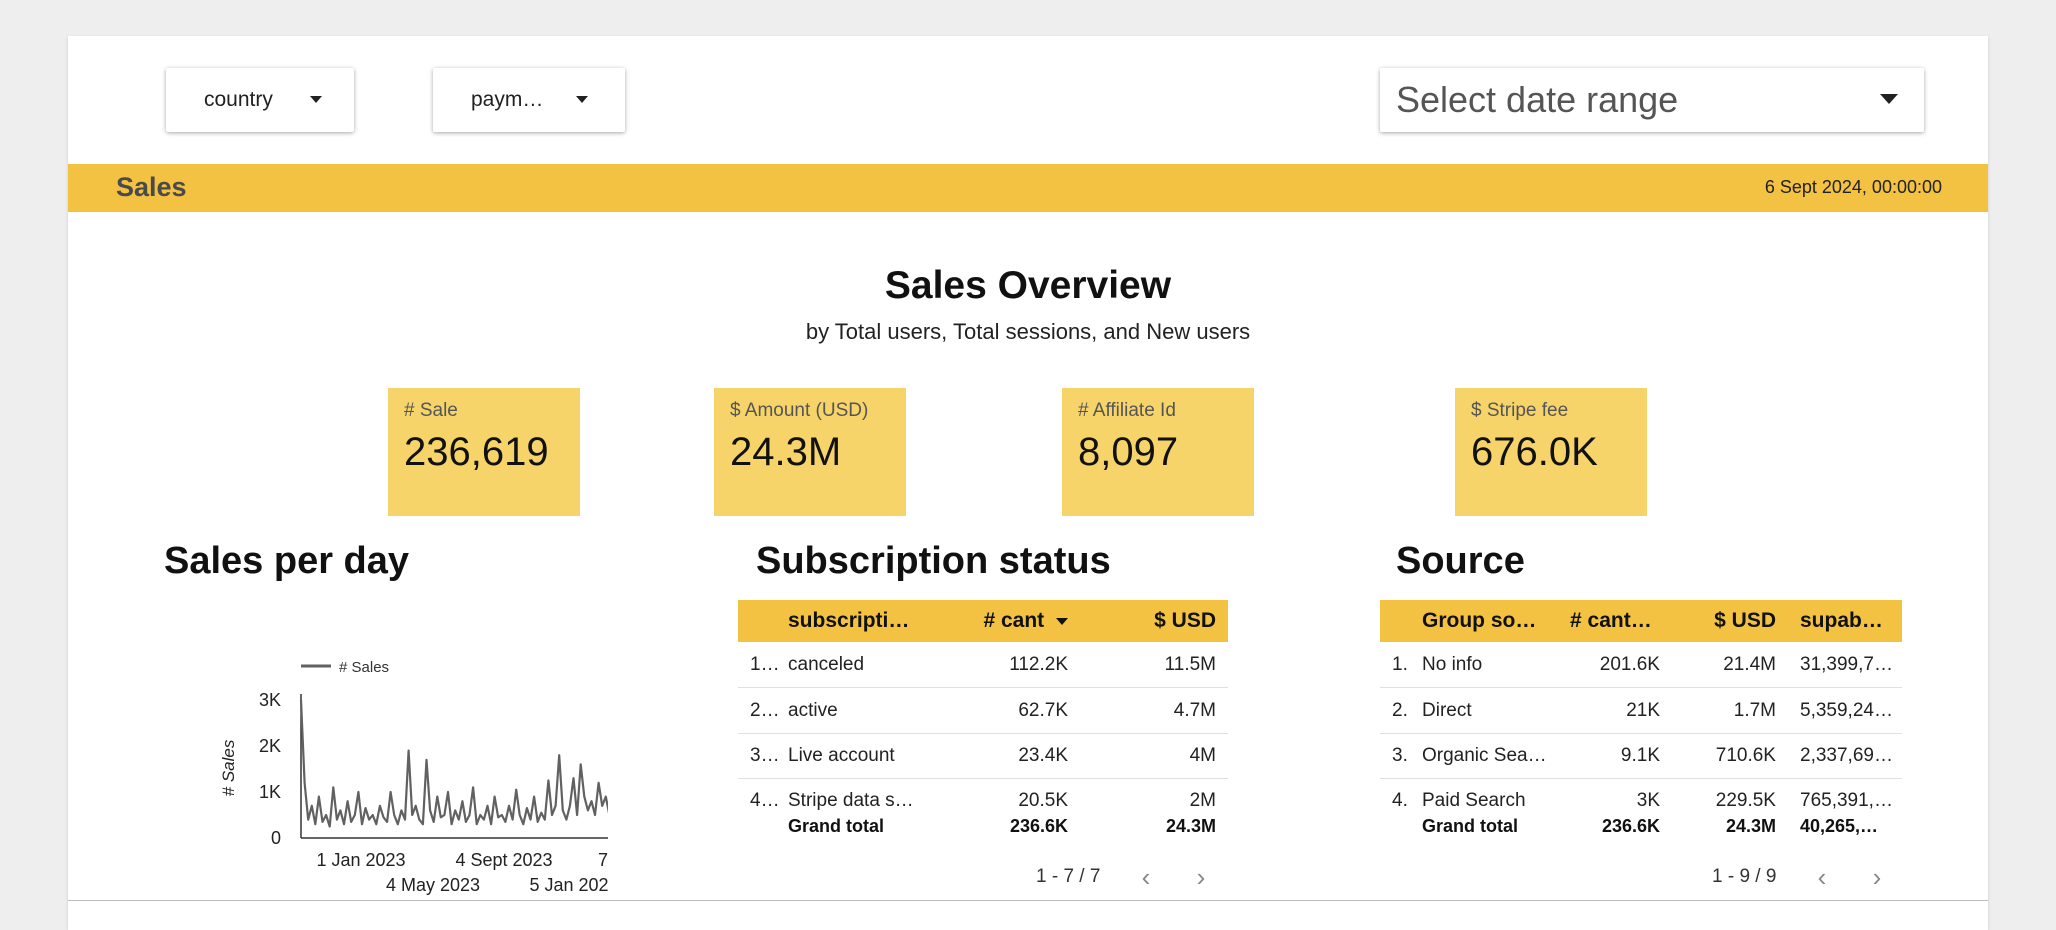 The height and width of the screenshot is (930, 2056). I want to click on kpi-card-affiliate: # Affiliate Id 8,097, so click(1158, 452).